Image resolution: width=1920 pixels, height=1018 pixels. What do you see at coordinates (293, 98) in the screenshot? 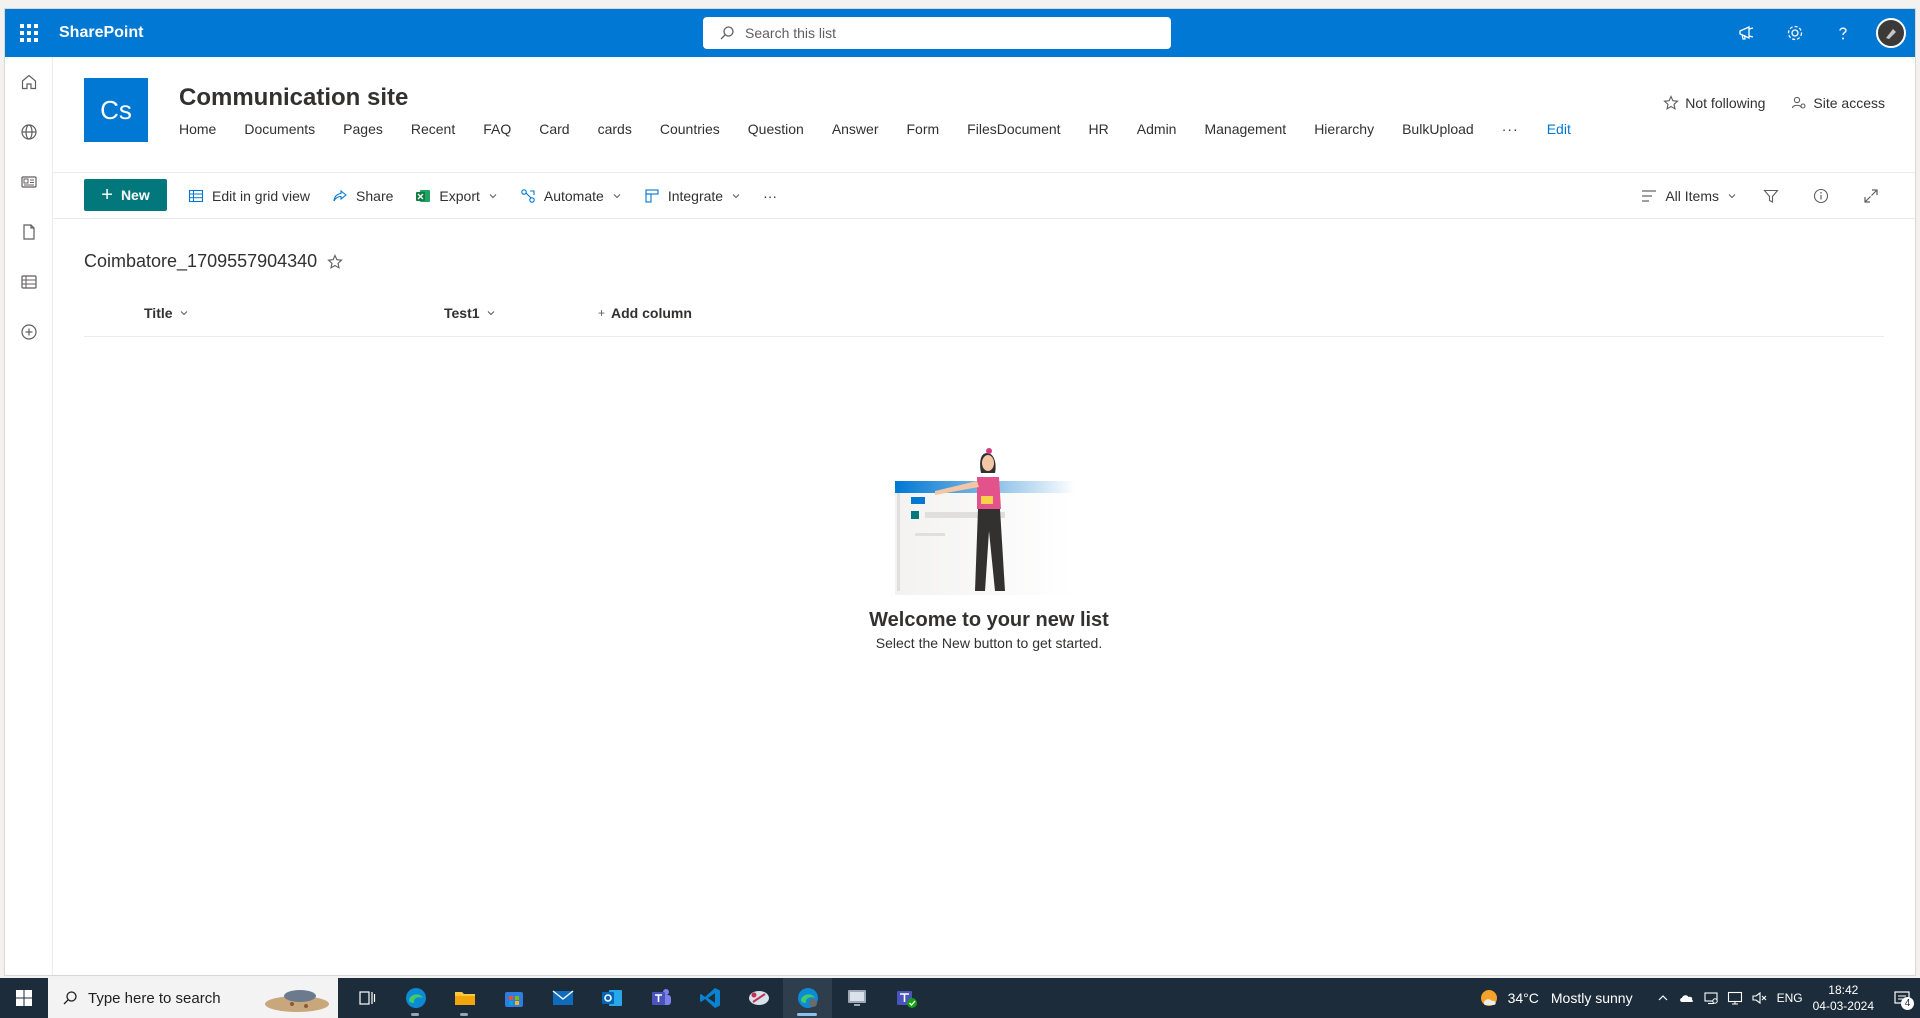
I see `site-title: Communication site` at bounding box center [293, 98].